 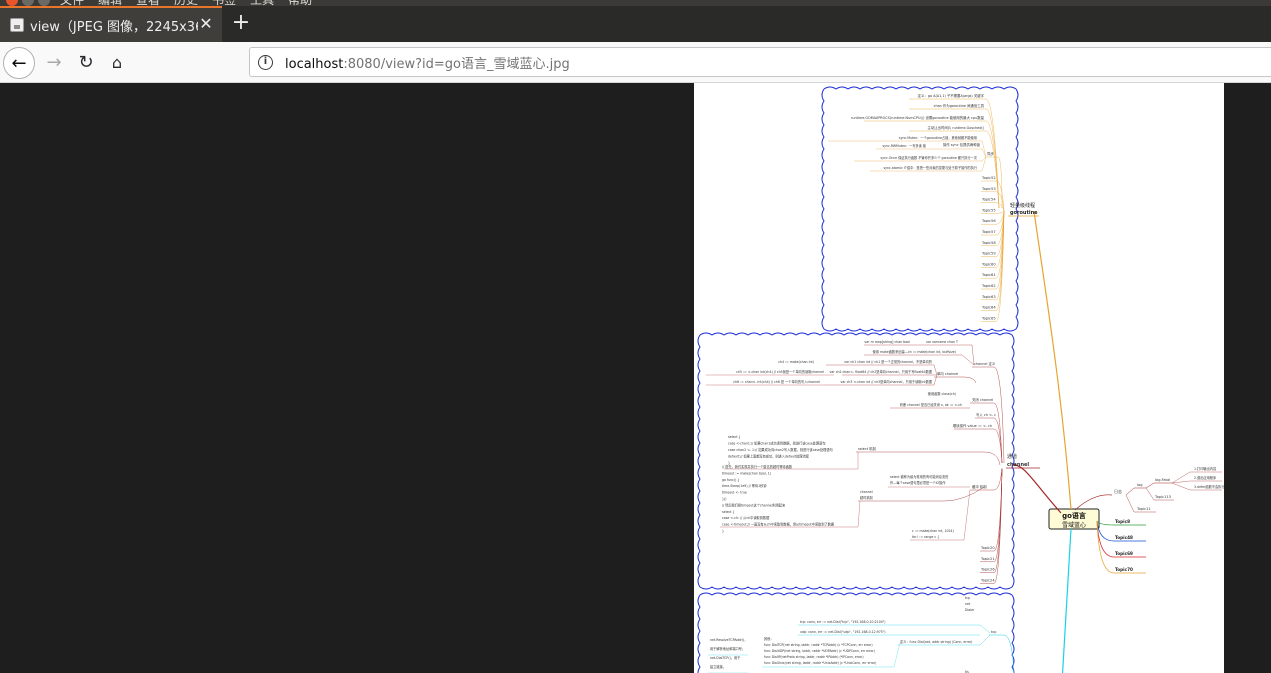 What do you see at coordinates (769, 456) in the screenshot?
I see `channel-select-code: default:// 如果上面都没有成功，则进入default处理流程` at bounding box center [769, 456].